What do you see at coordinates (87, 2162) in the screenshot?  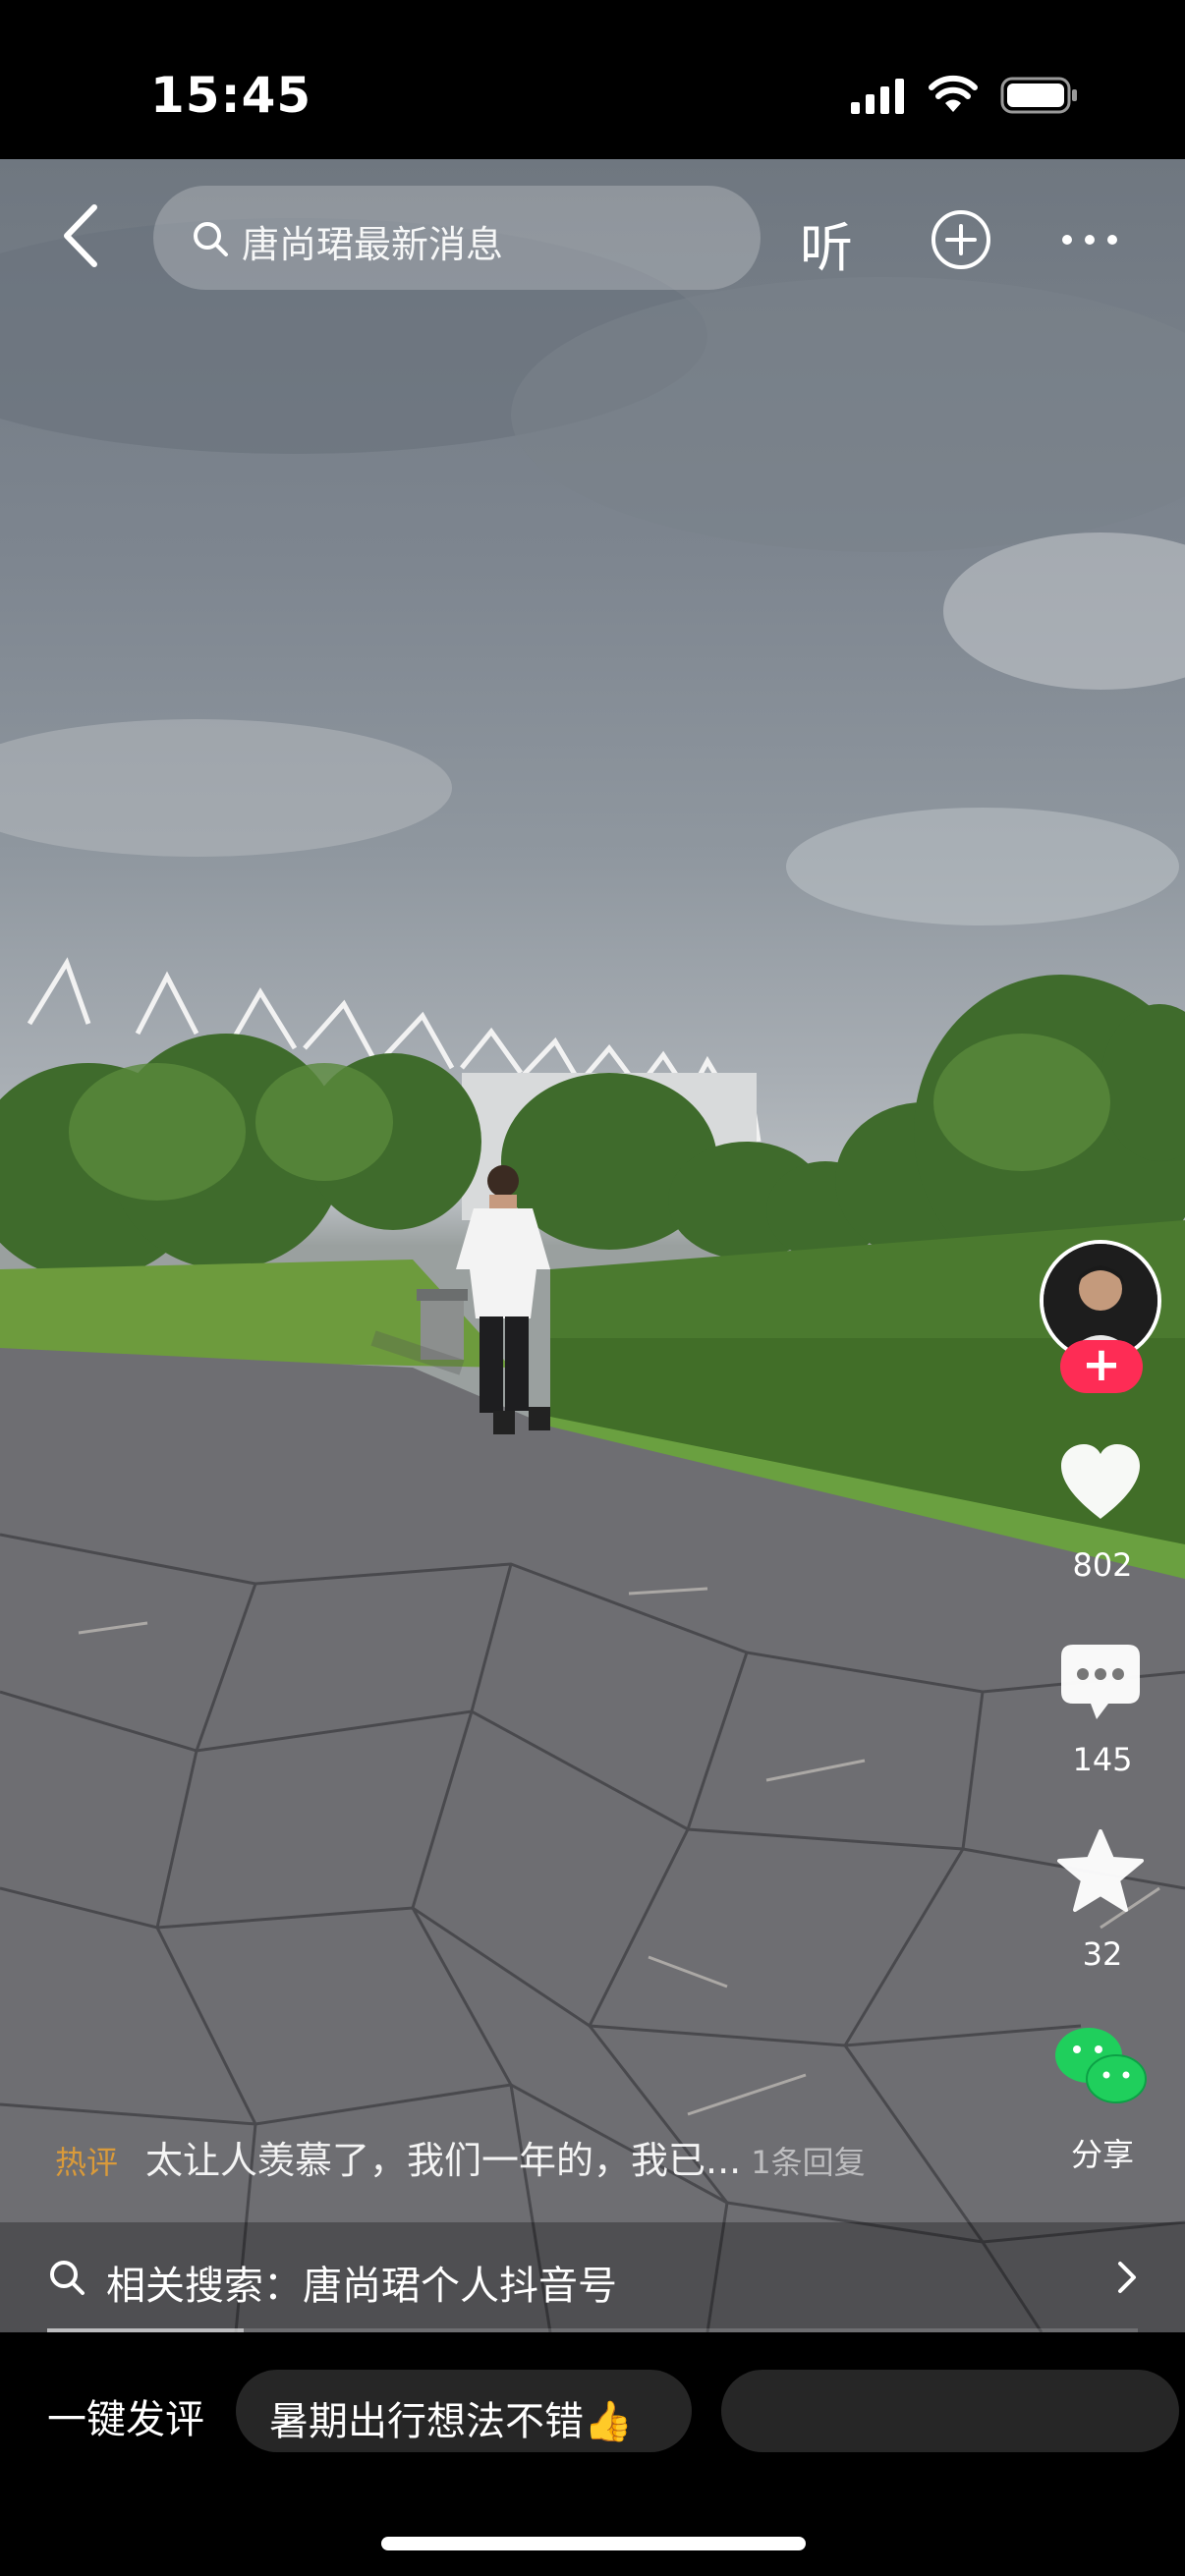 I see `hot-comment-tag: 热评` at bounding box center [87, 2162].